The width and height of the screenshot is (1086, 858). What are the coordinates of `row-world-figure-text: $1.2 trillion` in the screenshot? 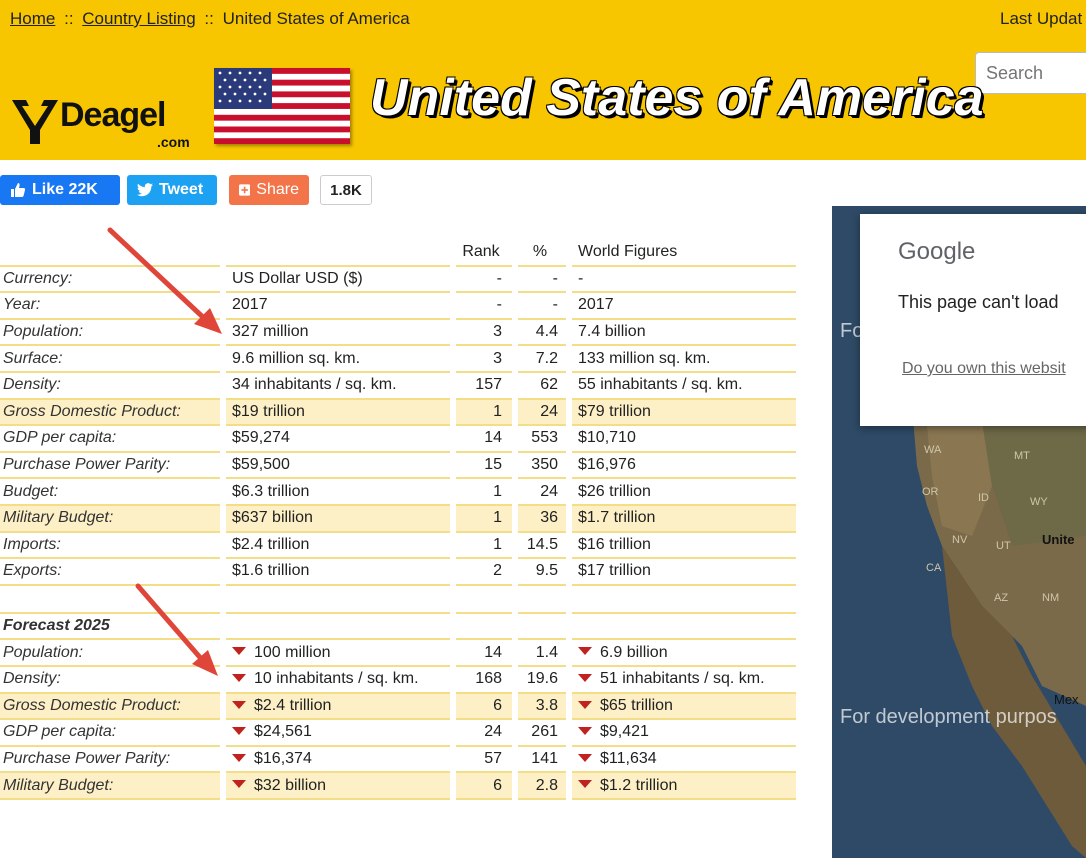 It's located at (639, 785).